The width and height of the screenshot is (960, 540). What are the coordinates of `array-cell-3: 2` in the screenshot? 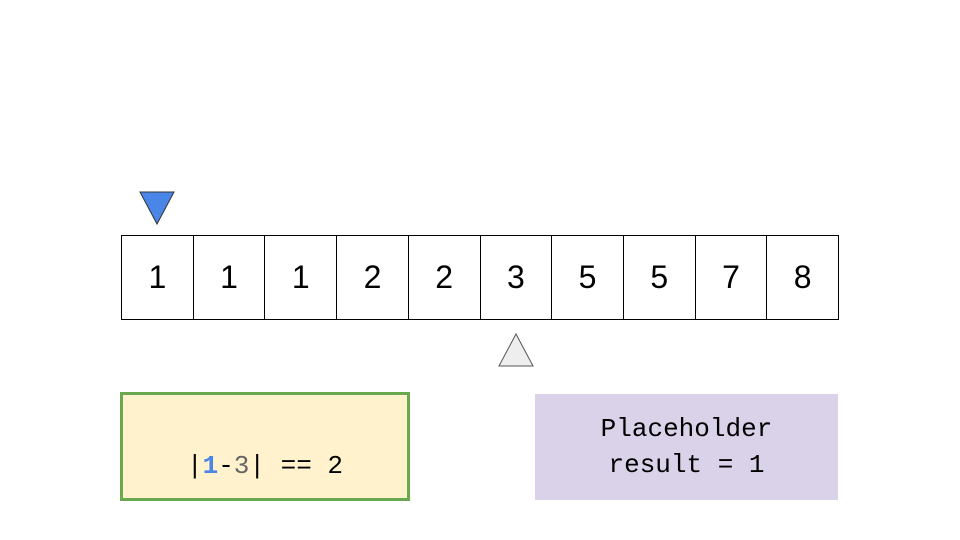 It's located at (373, 277).